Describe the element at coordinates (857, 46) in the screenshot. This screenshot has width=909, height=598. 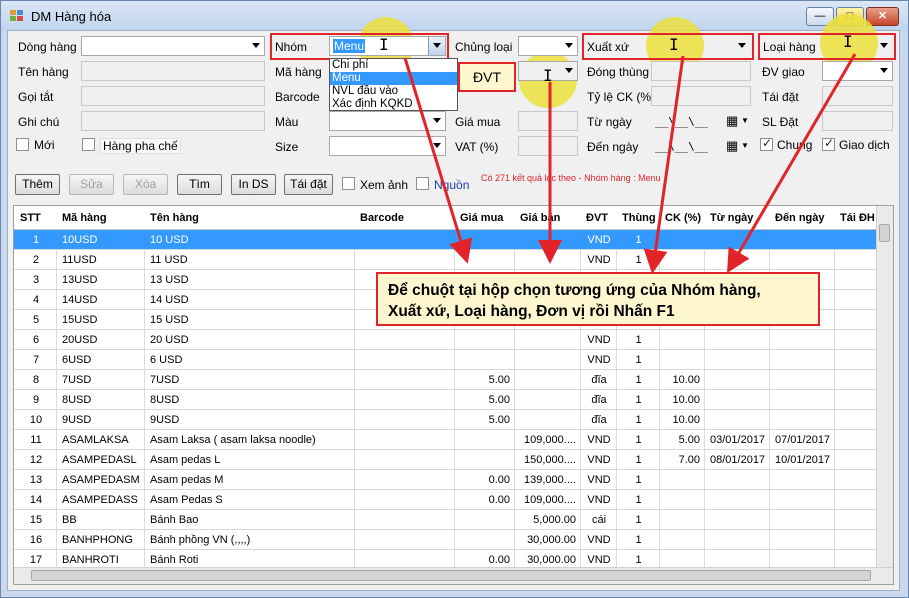
I see `loai-hang-combo` at that location.